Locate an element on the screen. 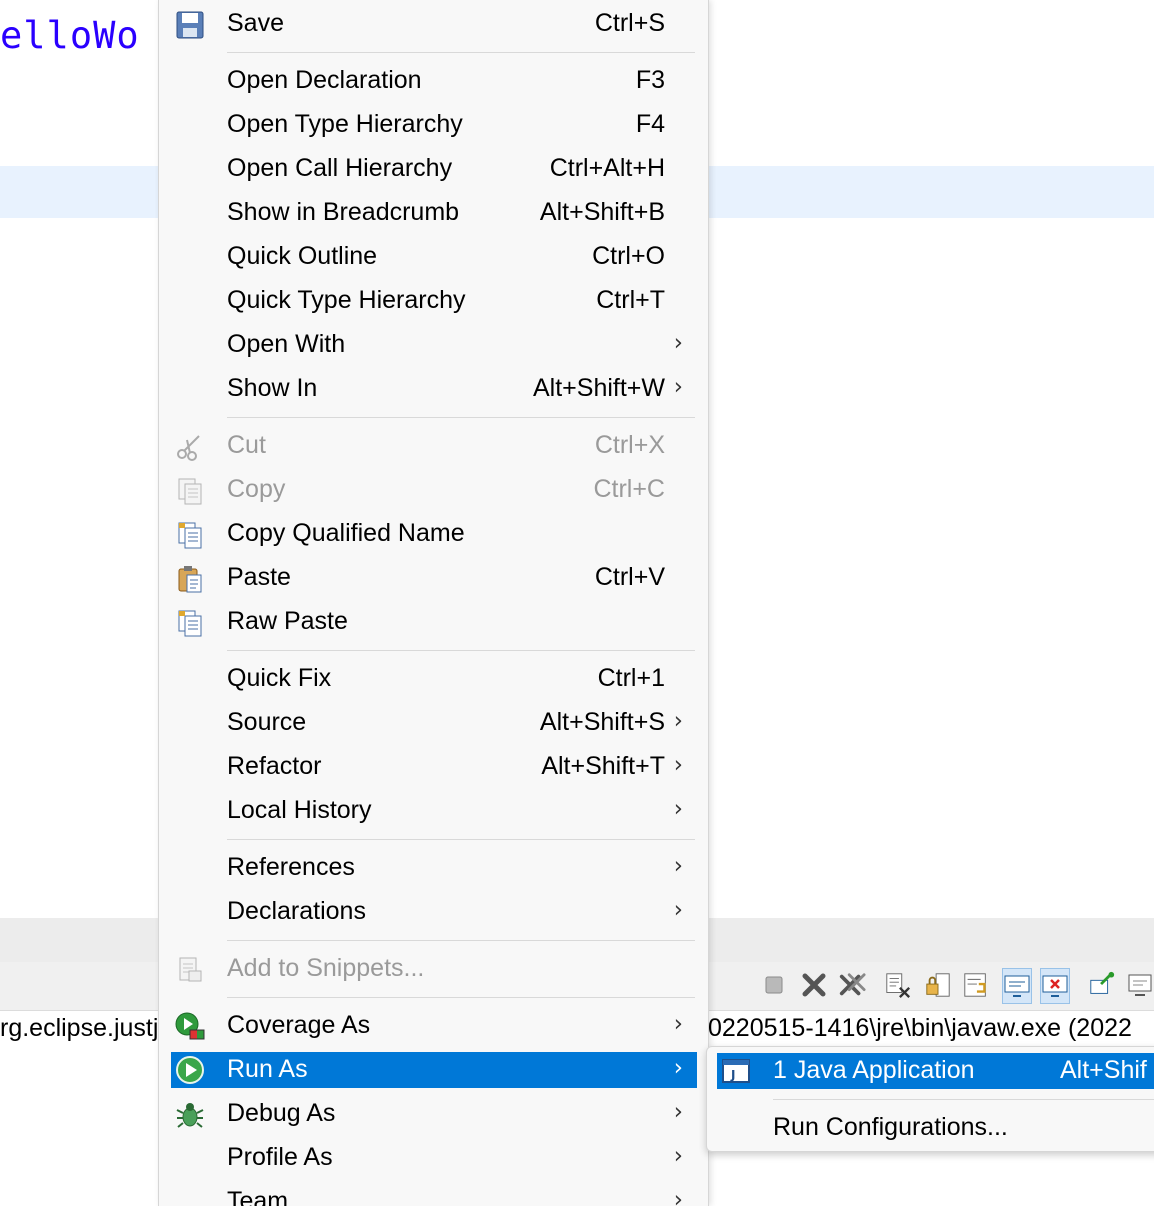 The width and height of the screenshot is (1154, 1206). menu-item-label: Paste is located at coordinates (259, 577).